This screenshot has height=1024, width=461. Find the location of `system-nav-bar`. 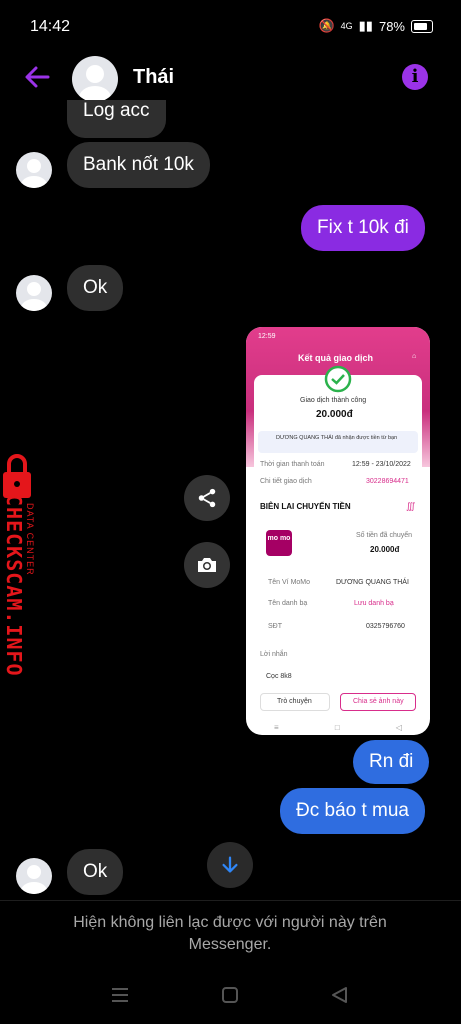

system-nav-bar is located at coordinates (230, 996).